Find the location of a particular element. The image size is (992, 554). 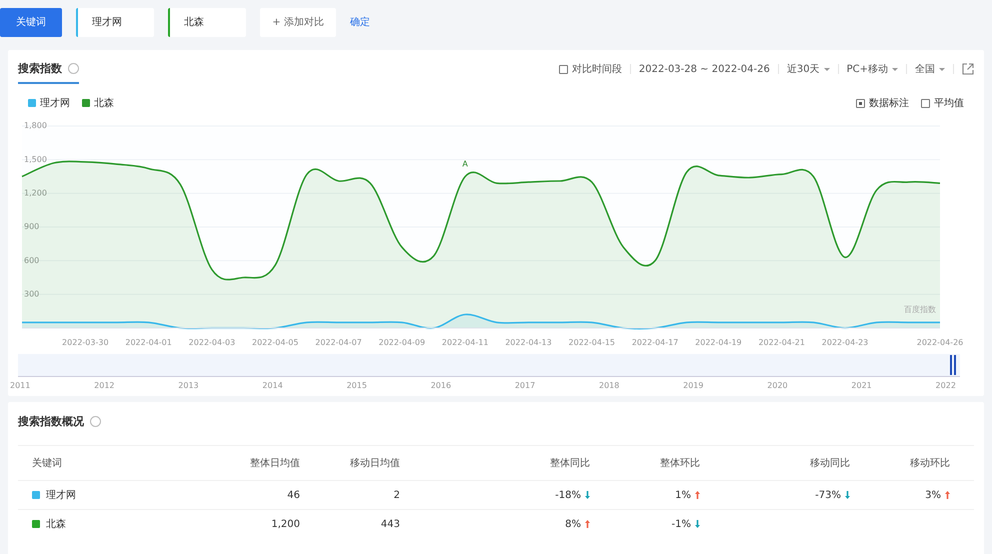

year-label: 2016 is located at coordinates (441, 385).